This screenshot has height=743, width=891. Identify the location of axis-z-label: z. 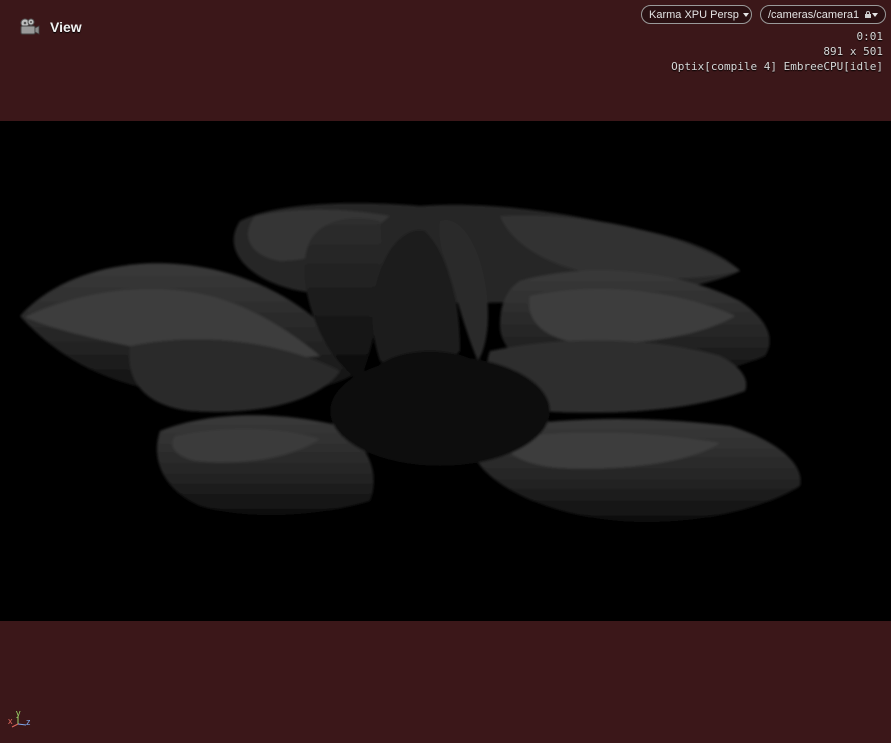
(28, 722).